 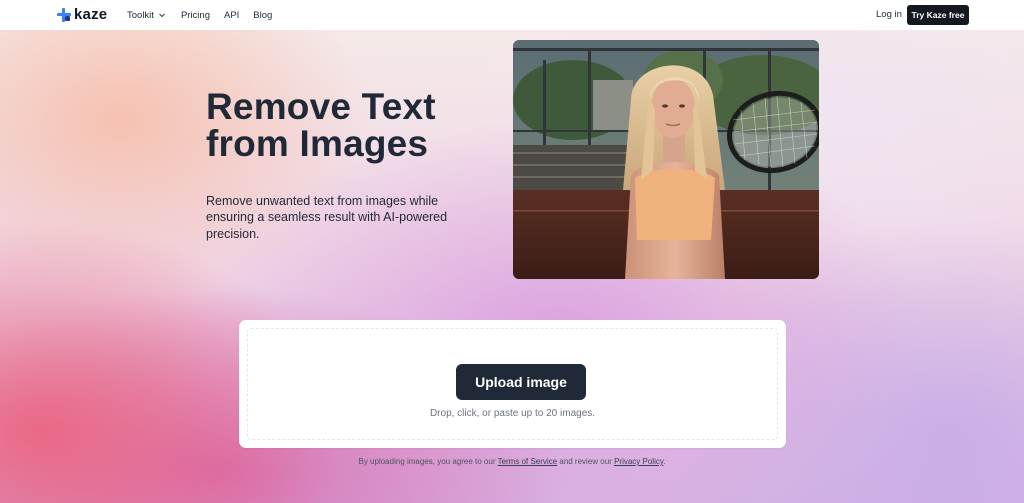 I want to click on page-title: Remove Text from Images, so click(x=321, y=125).